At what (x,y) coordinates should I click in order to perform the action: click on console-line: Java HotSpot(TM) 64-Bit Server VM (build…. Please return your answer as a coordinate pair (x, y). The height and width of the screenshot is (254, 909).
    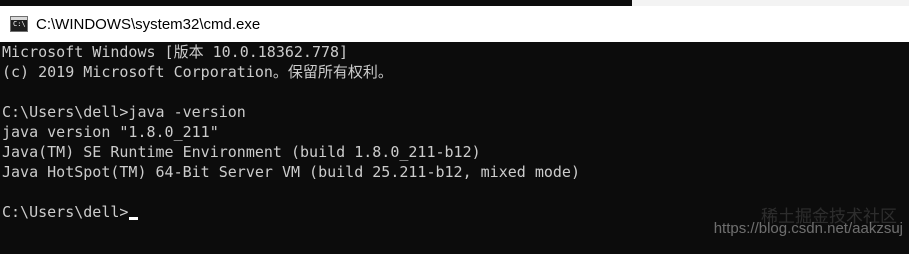
    Looking at the image, I should click on (291, 172).